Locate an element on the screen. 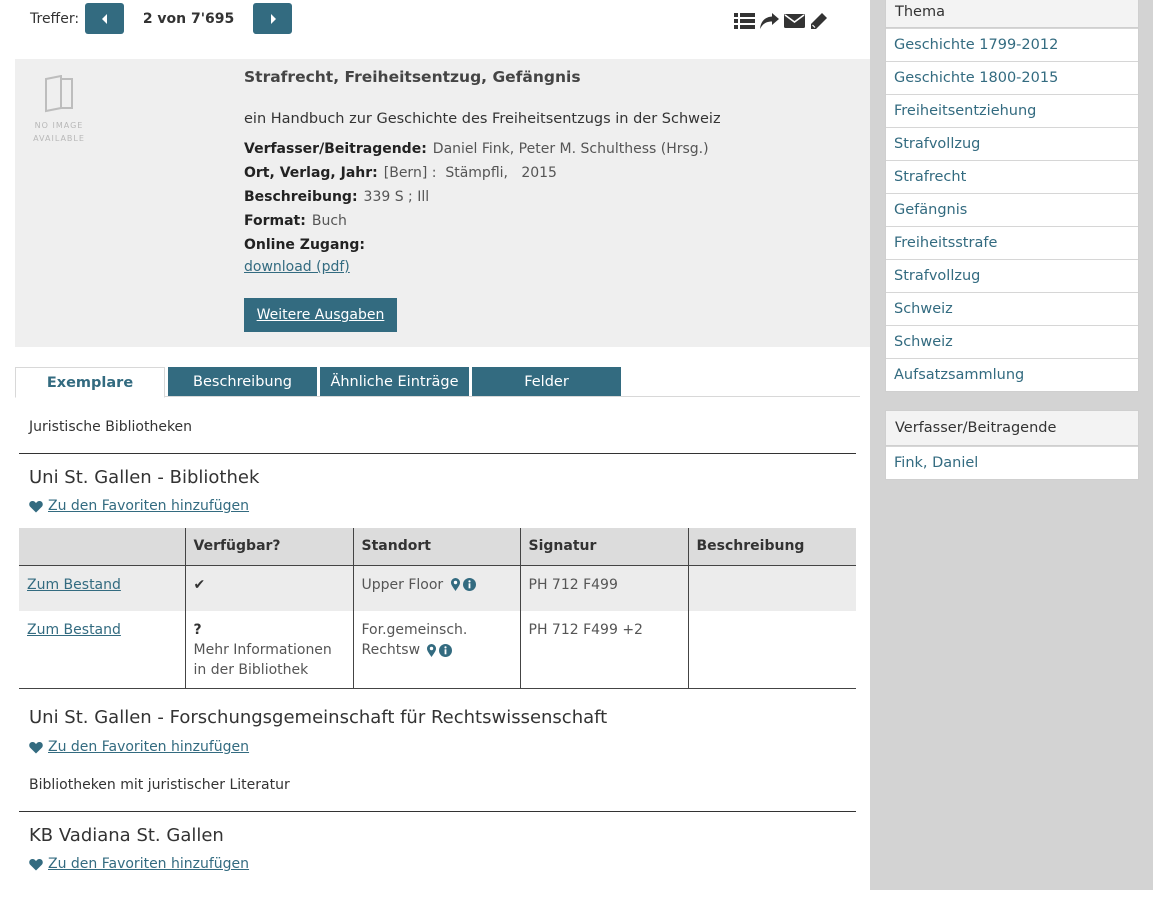 The height and width of the screenshot is (900, 1153). field-description: Beschreibung: 339 S ; Ill is located at coordinates (336, 197).